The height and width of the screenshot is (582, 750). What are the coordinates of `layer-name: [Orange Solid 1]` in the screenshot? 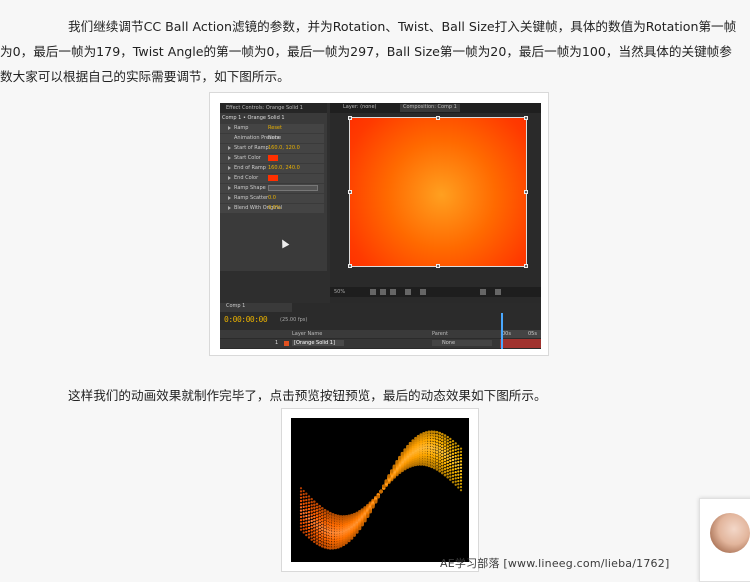 It's located at (318, 343).